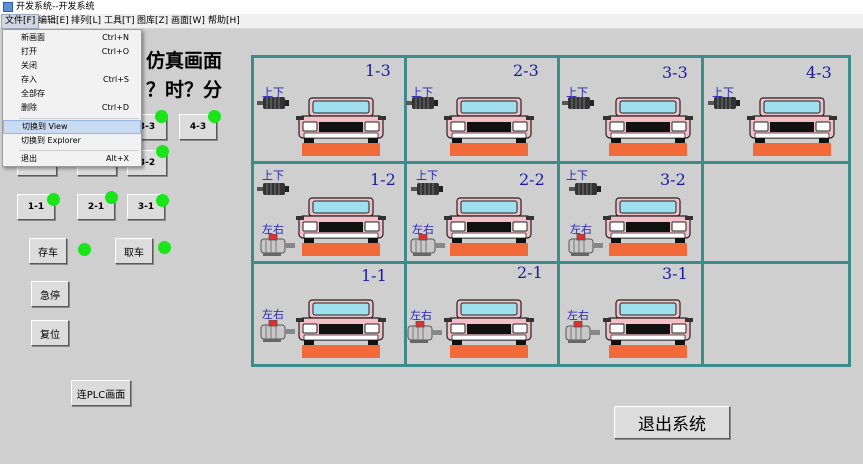  What do you see at coordinates (51, 140) in the screenshot?
I see `menu-item-label: 切换到 Explorer` at bounding box center [51, 140].